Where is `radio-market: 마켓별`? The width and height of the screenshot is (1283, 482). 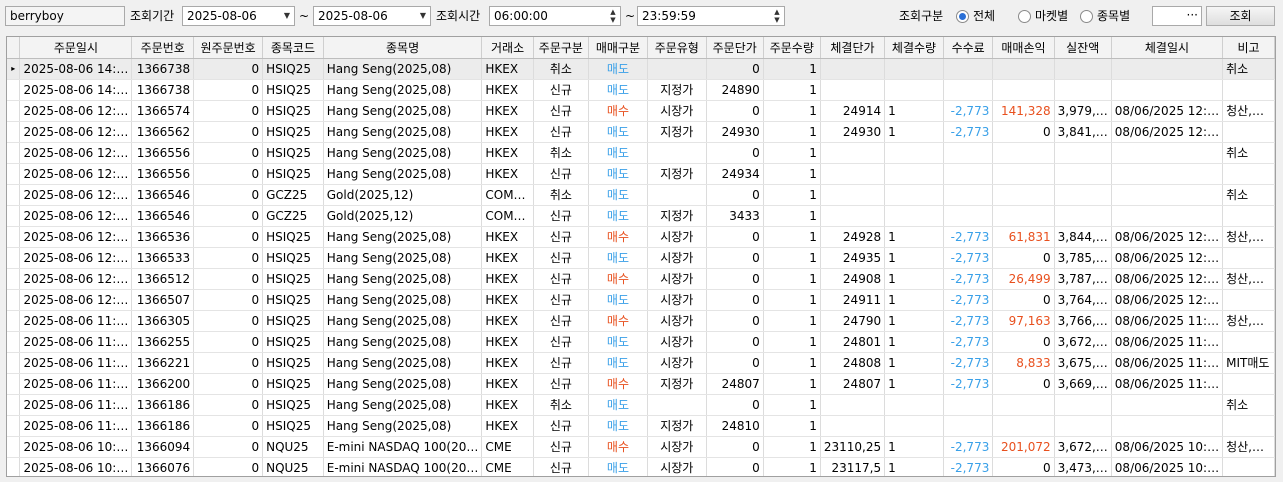
radio-market: 마켓별 is located at coordinates (1043, 16).